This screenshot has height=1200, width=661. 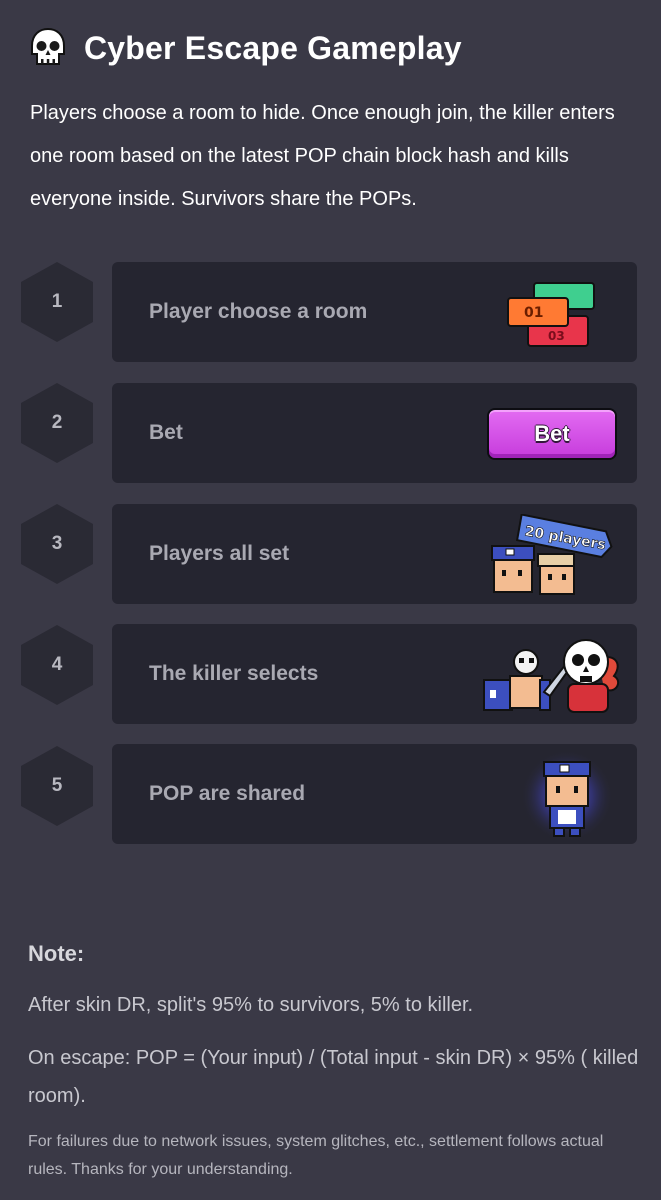 I want to click on step-card-bet: Bet Bet, so click(x=374, y=433).